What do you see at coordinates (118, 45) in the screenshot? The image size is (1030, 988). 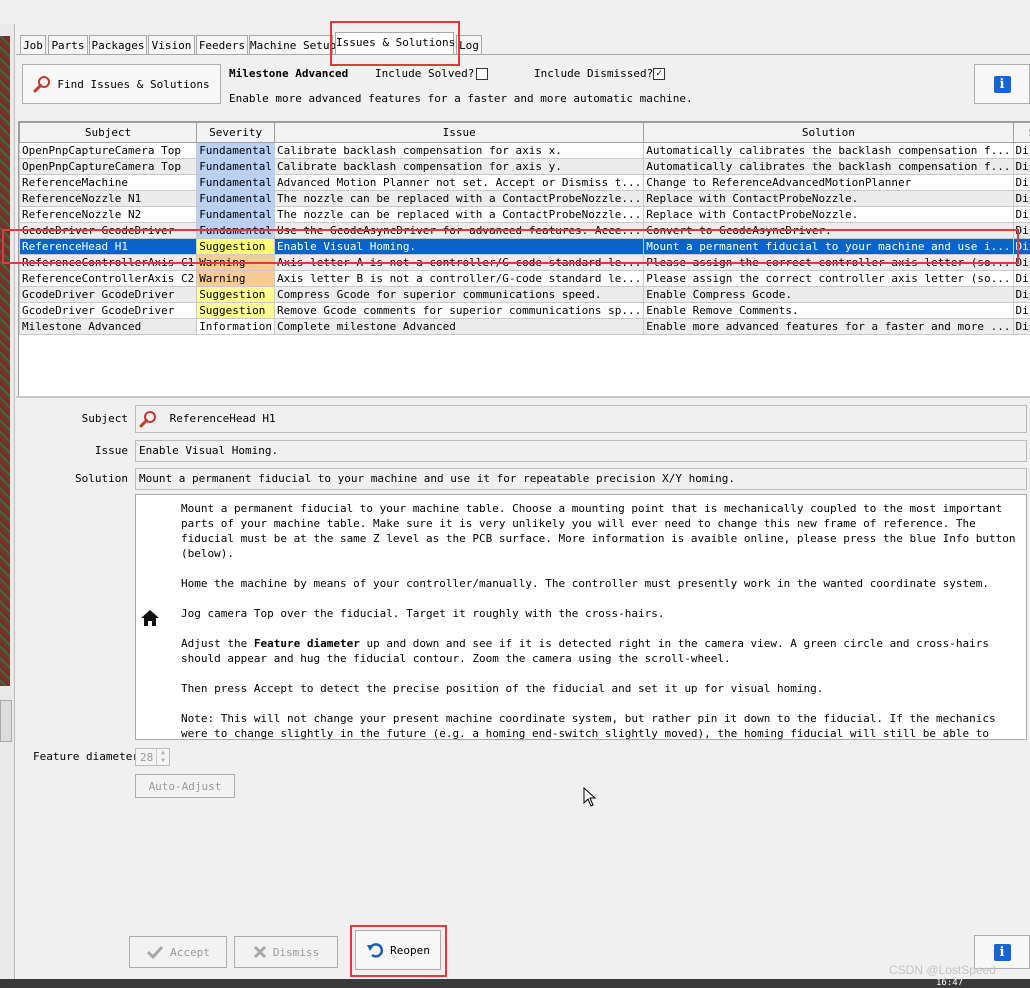 I see `tab-packages: Packages` at bounding box center [118, 45].